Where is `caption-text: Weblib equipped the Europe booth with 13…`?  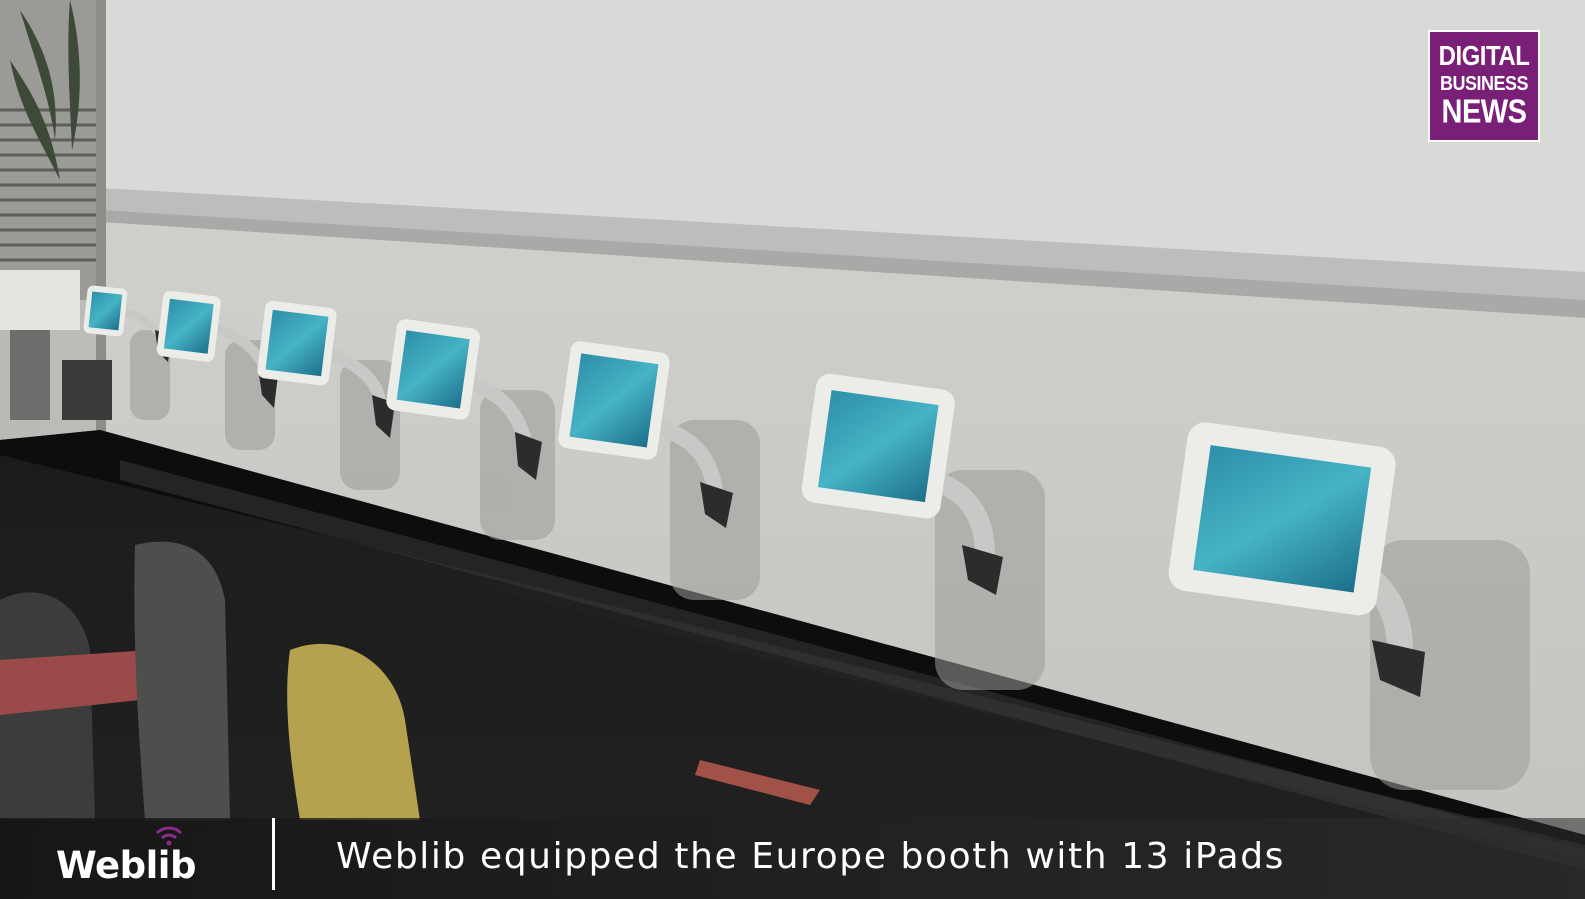
caption-text: Weblib equipped the Europe booth with 13… is located at coordinates (811, 856).